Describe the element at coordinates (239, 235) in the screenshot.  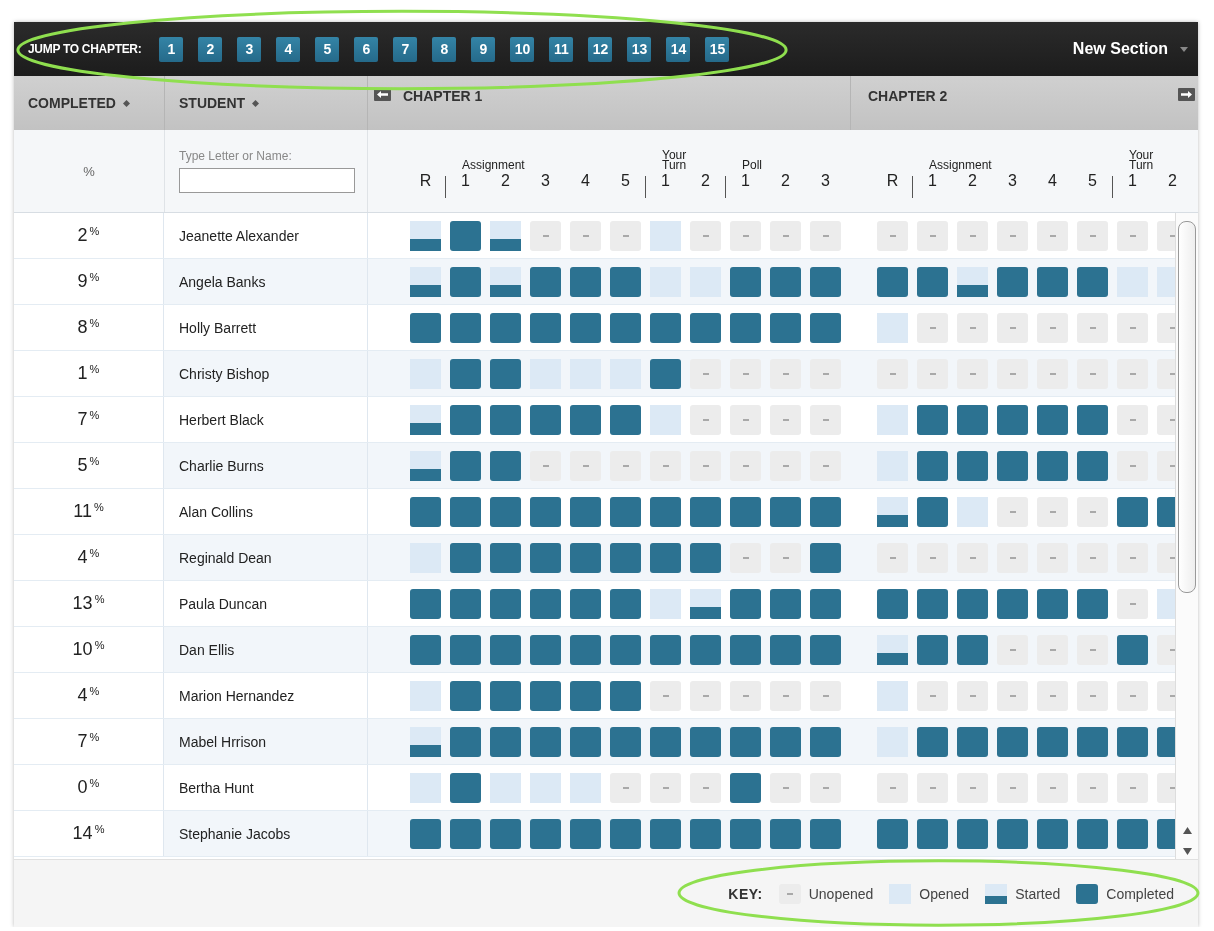
I see `student-name: Jeanette Alexander` at that location.